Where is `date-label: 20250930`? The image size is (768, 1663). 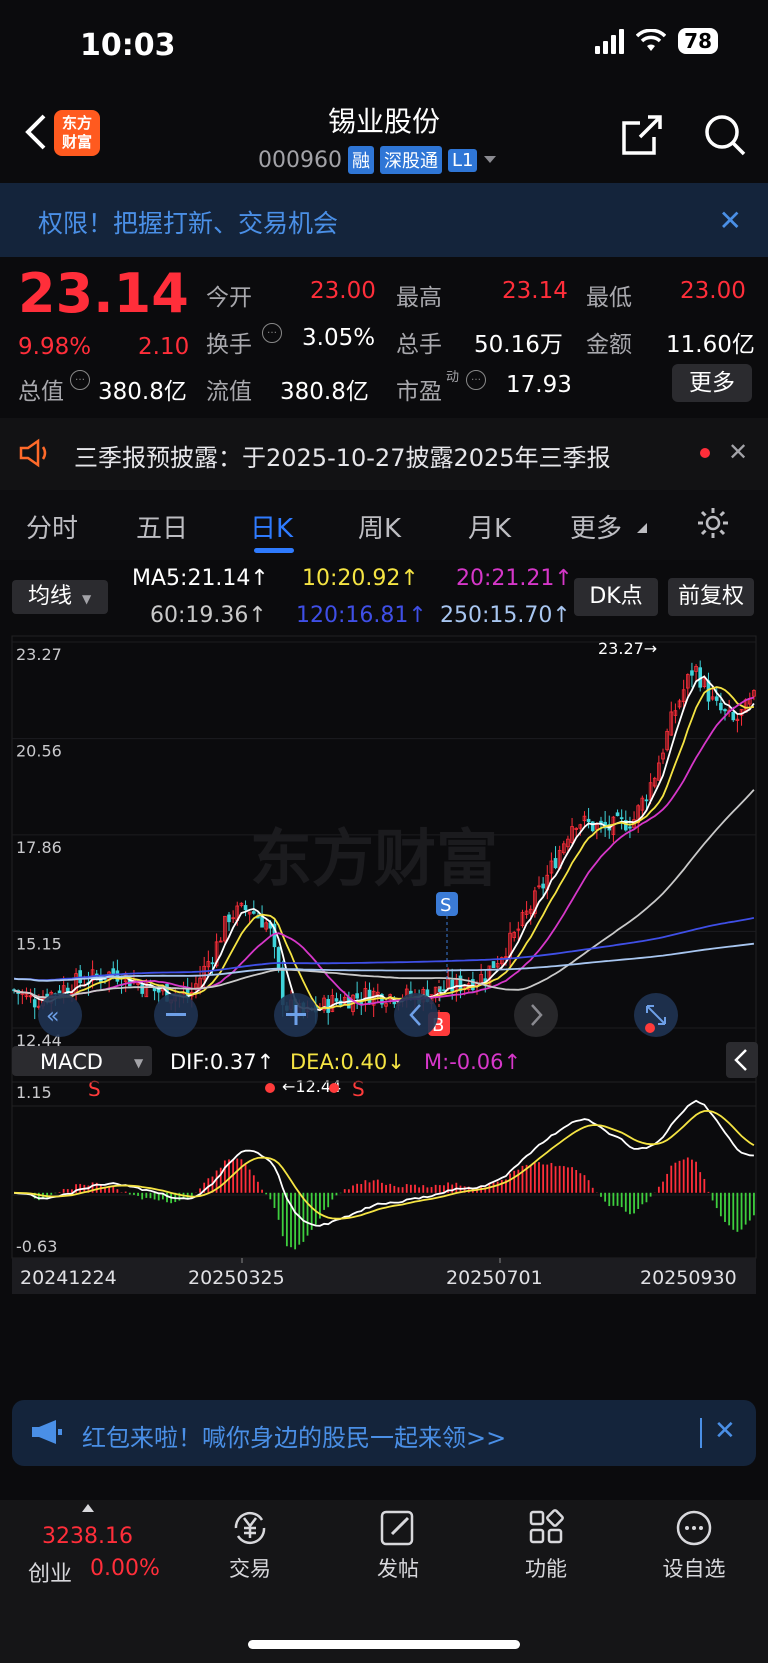 date-label: 20250930 is located at coordinates (688, 1278).